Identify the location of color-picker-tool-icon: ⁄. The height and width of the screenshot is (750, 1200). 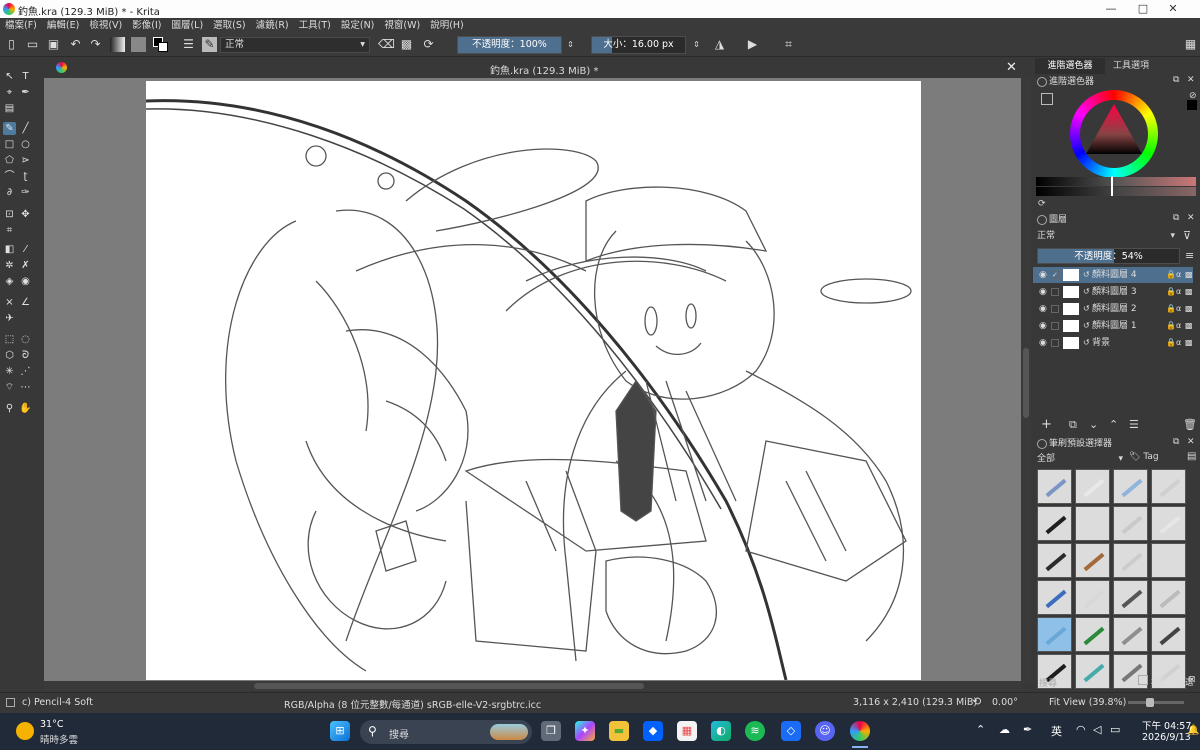
(25, 249).